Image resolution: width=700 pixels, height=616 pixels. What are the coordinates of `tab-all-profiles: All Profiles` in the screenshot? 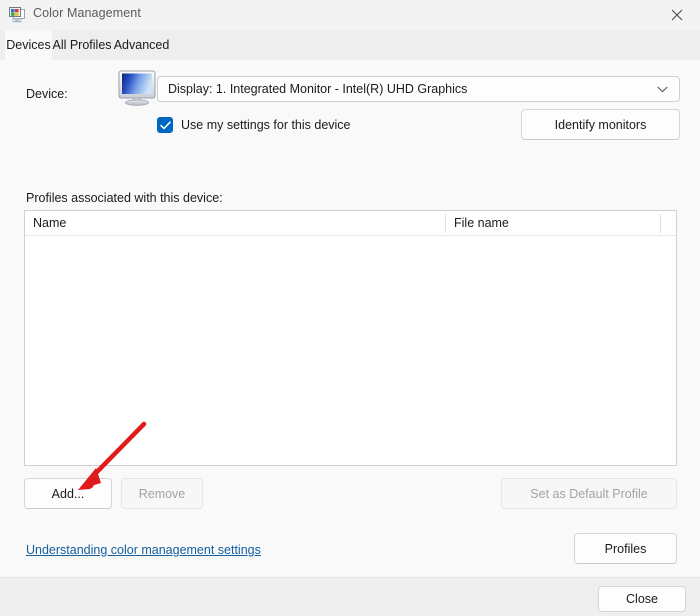 It's located at (82, 45).